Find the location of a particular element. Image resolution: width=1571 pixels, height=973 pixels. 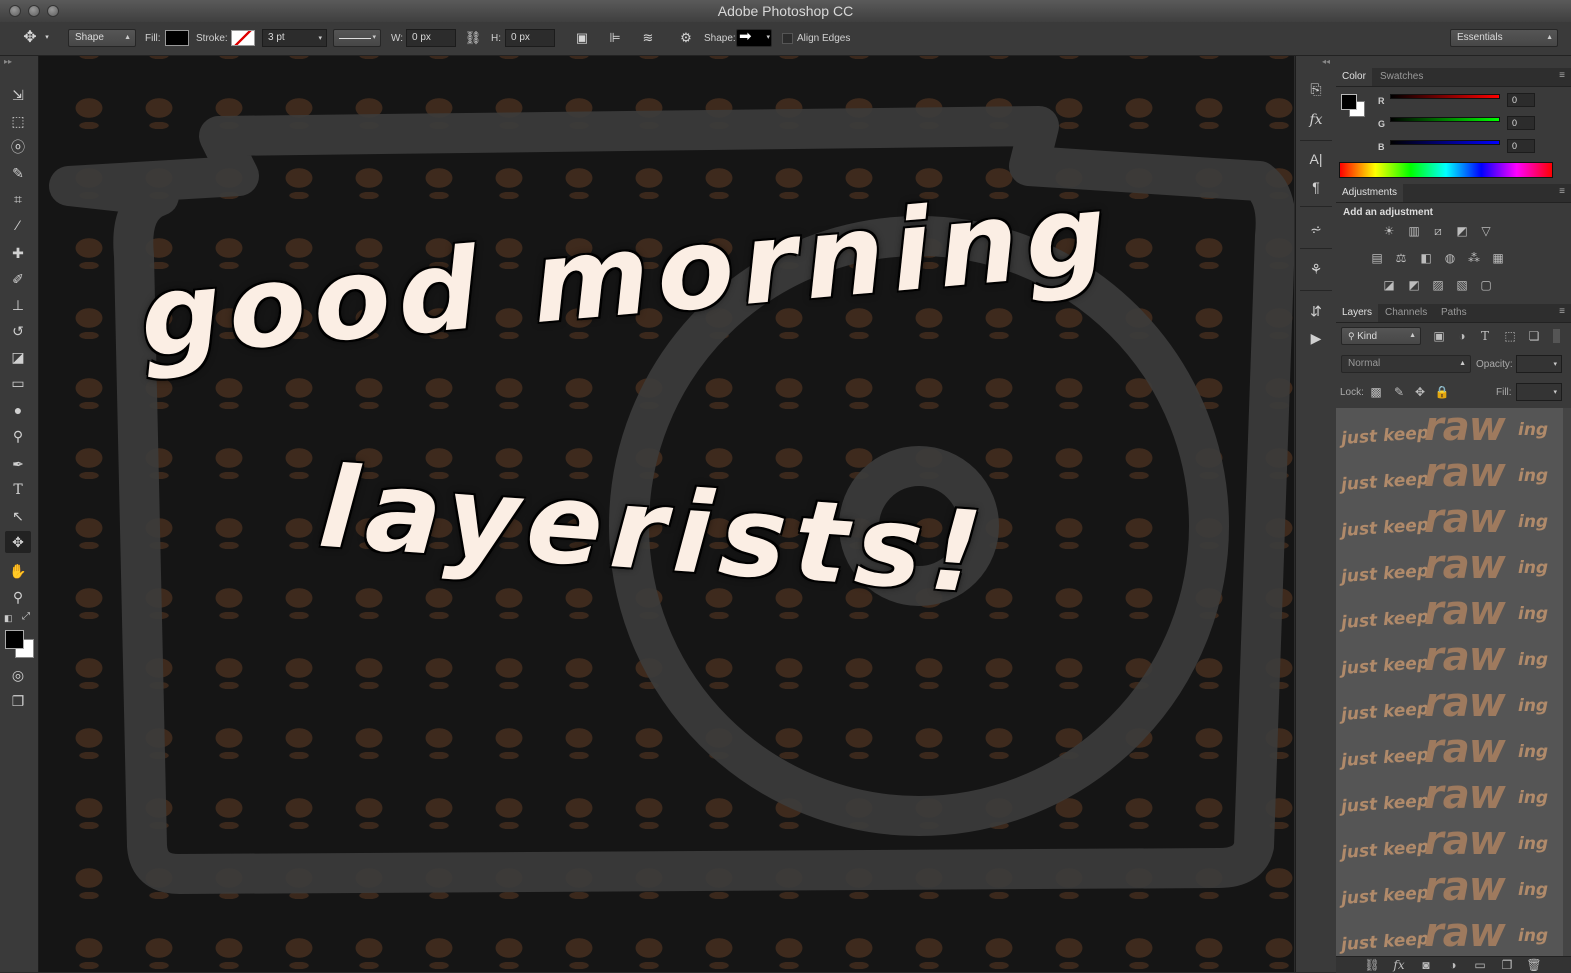

red-value: 0 is located at coordinates (1521, 100).